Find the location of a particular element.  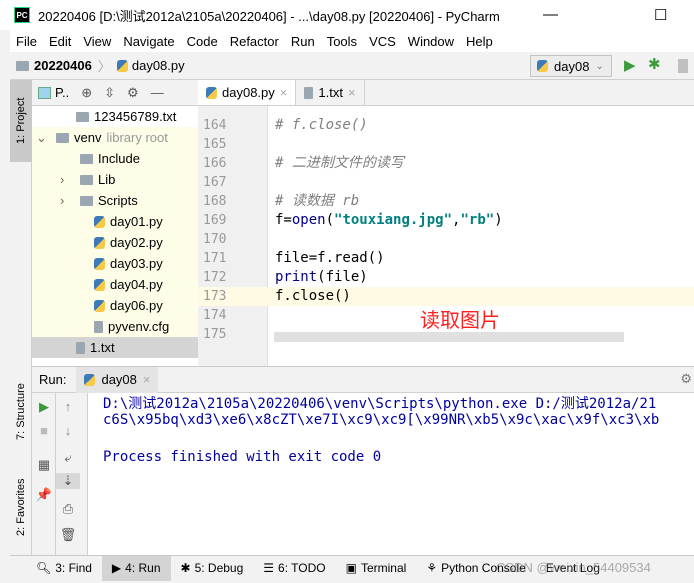

menu-file: File is located at coordinates (26, 41).